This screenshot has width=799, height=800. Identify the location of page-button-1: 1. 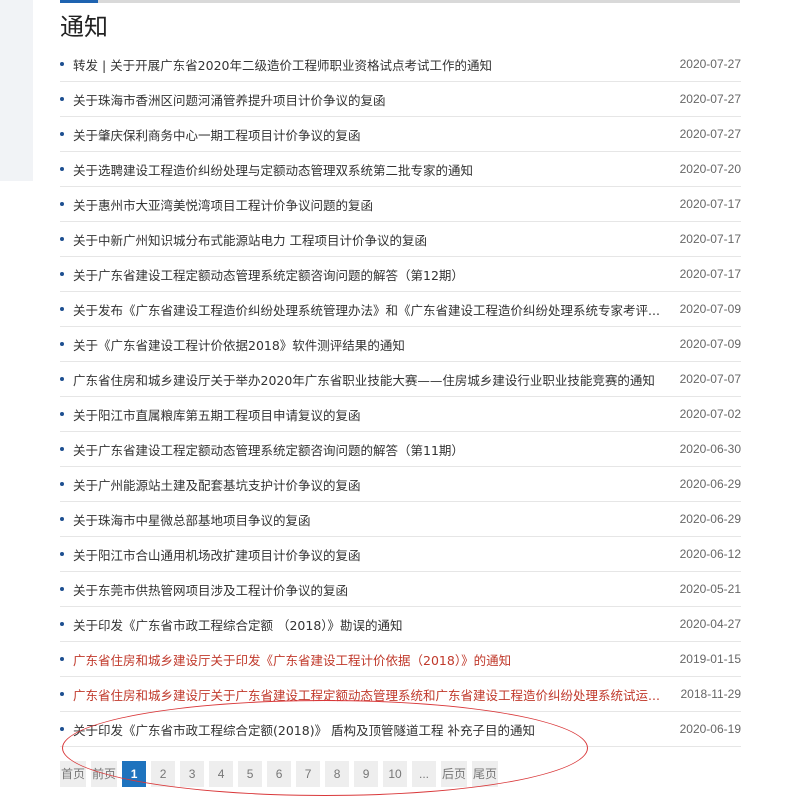
(134, 774).